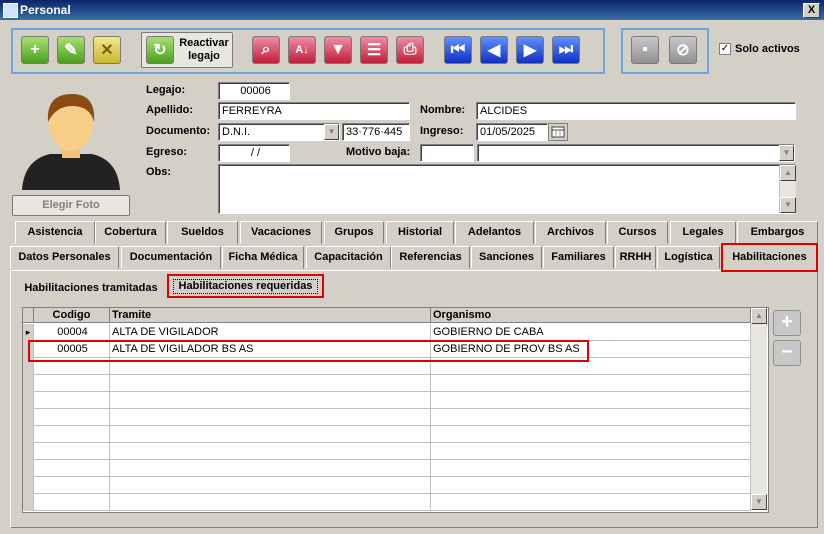 This screenshot has height=534, width=824. Describe the element at coordinates (338, 50) in the screenshot. I see `filter-button: ▼` at that location.